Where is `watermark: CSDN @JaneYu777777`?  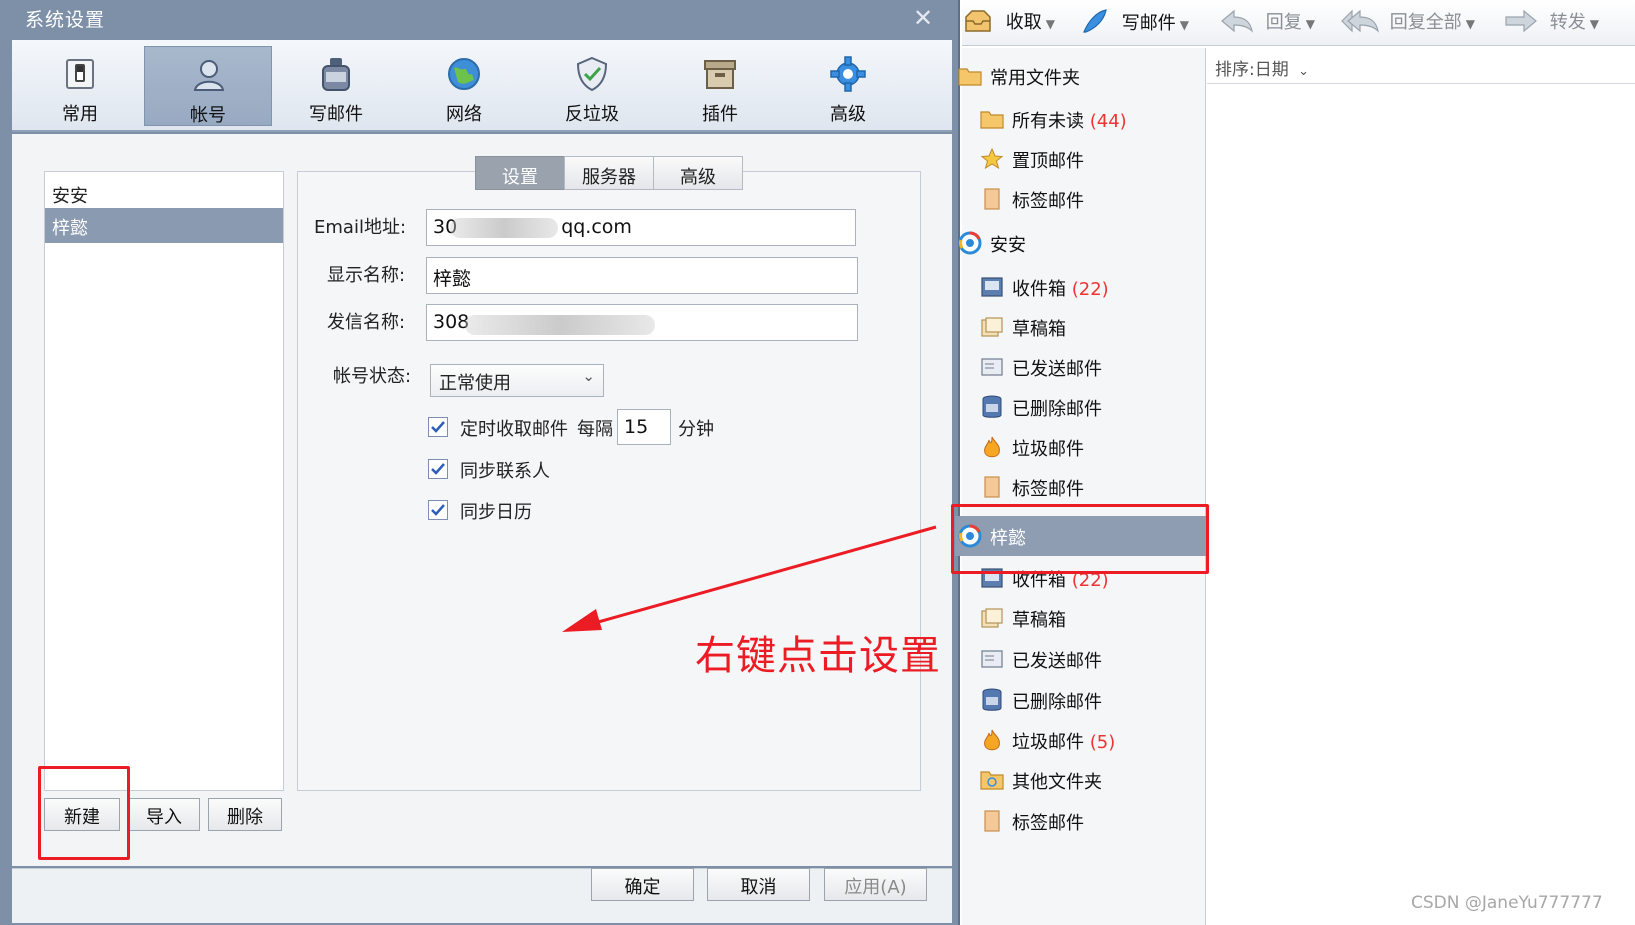
watermark: CSDN @JaneYu777777 is located at coordinates (1507, 903).